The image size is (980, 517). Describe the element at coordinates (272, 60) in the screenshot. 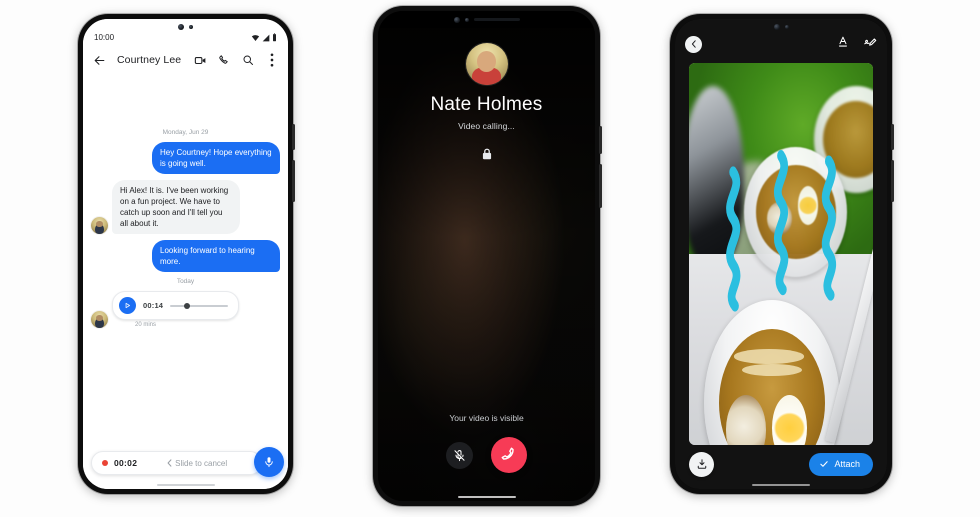

I see `overflow-menu-icon` at that location.